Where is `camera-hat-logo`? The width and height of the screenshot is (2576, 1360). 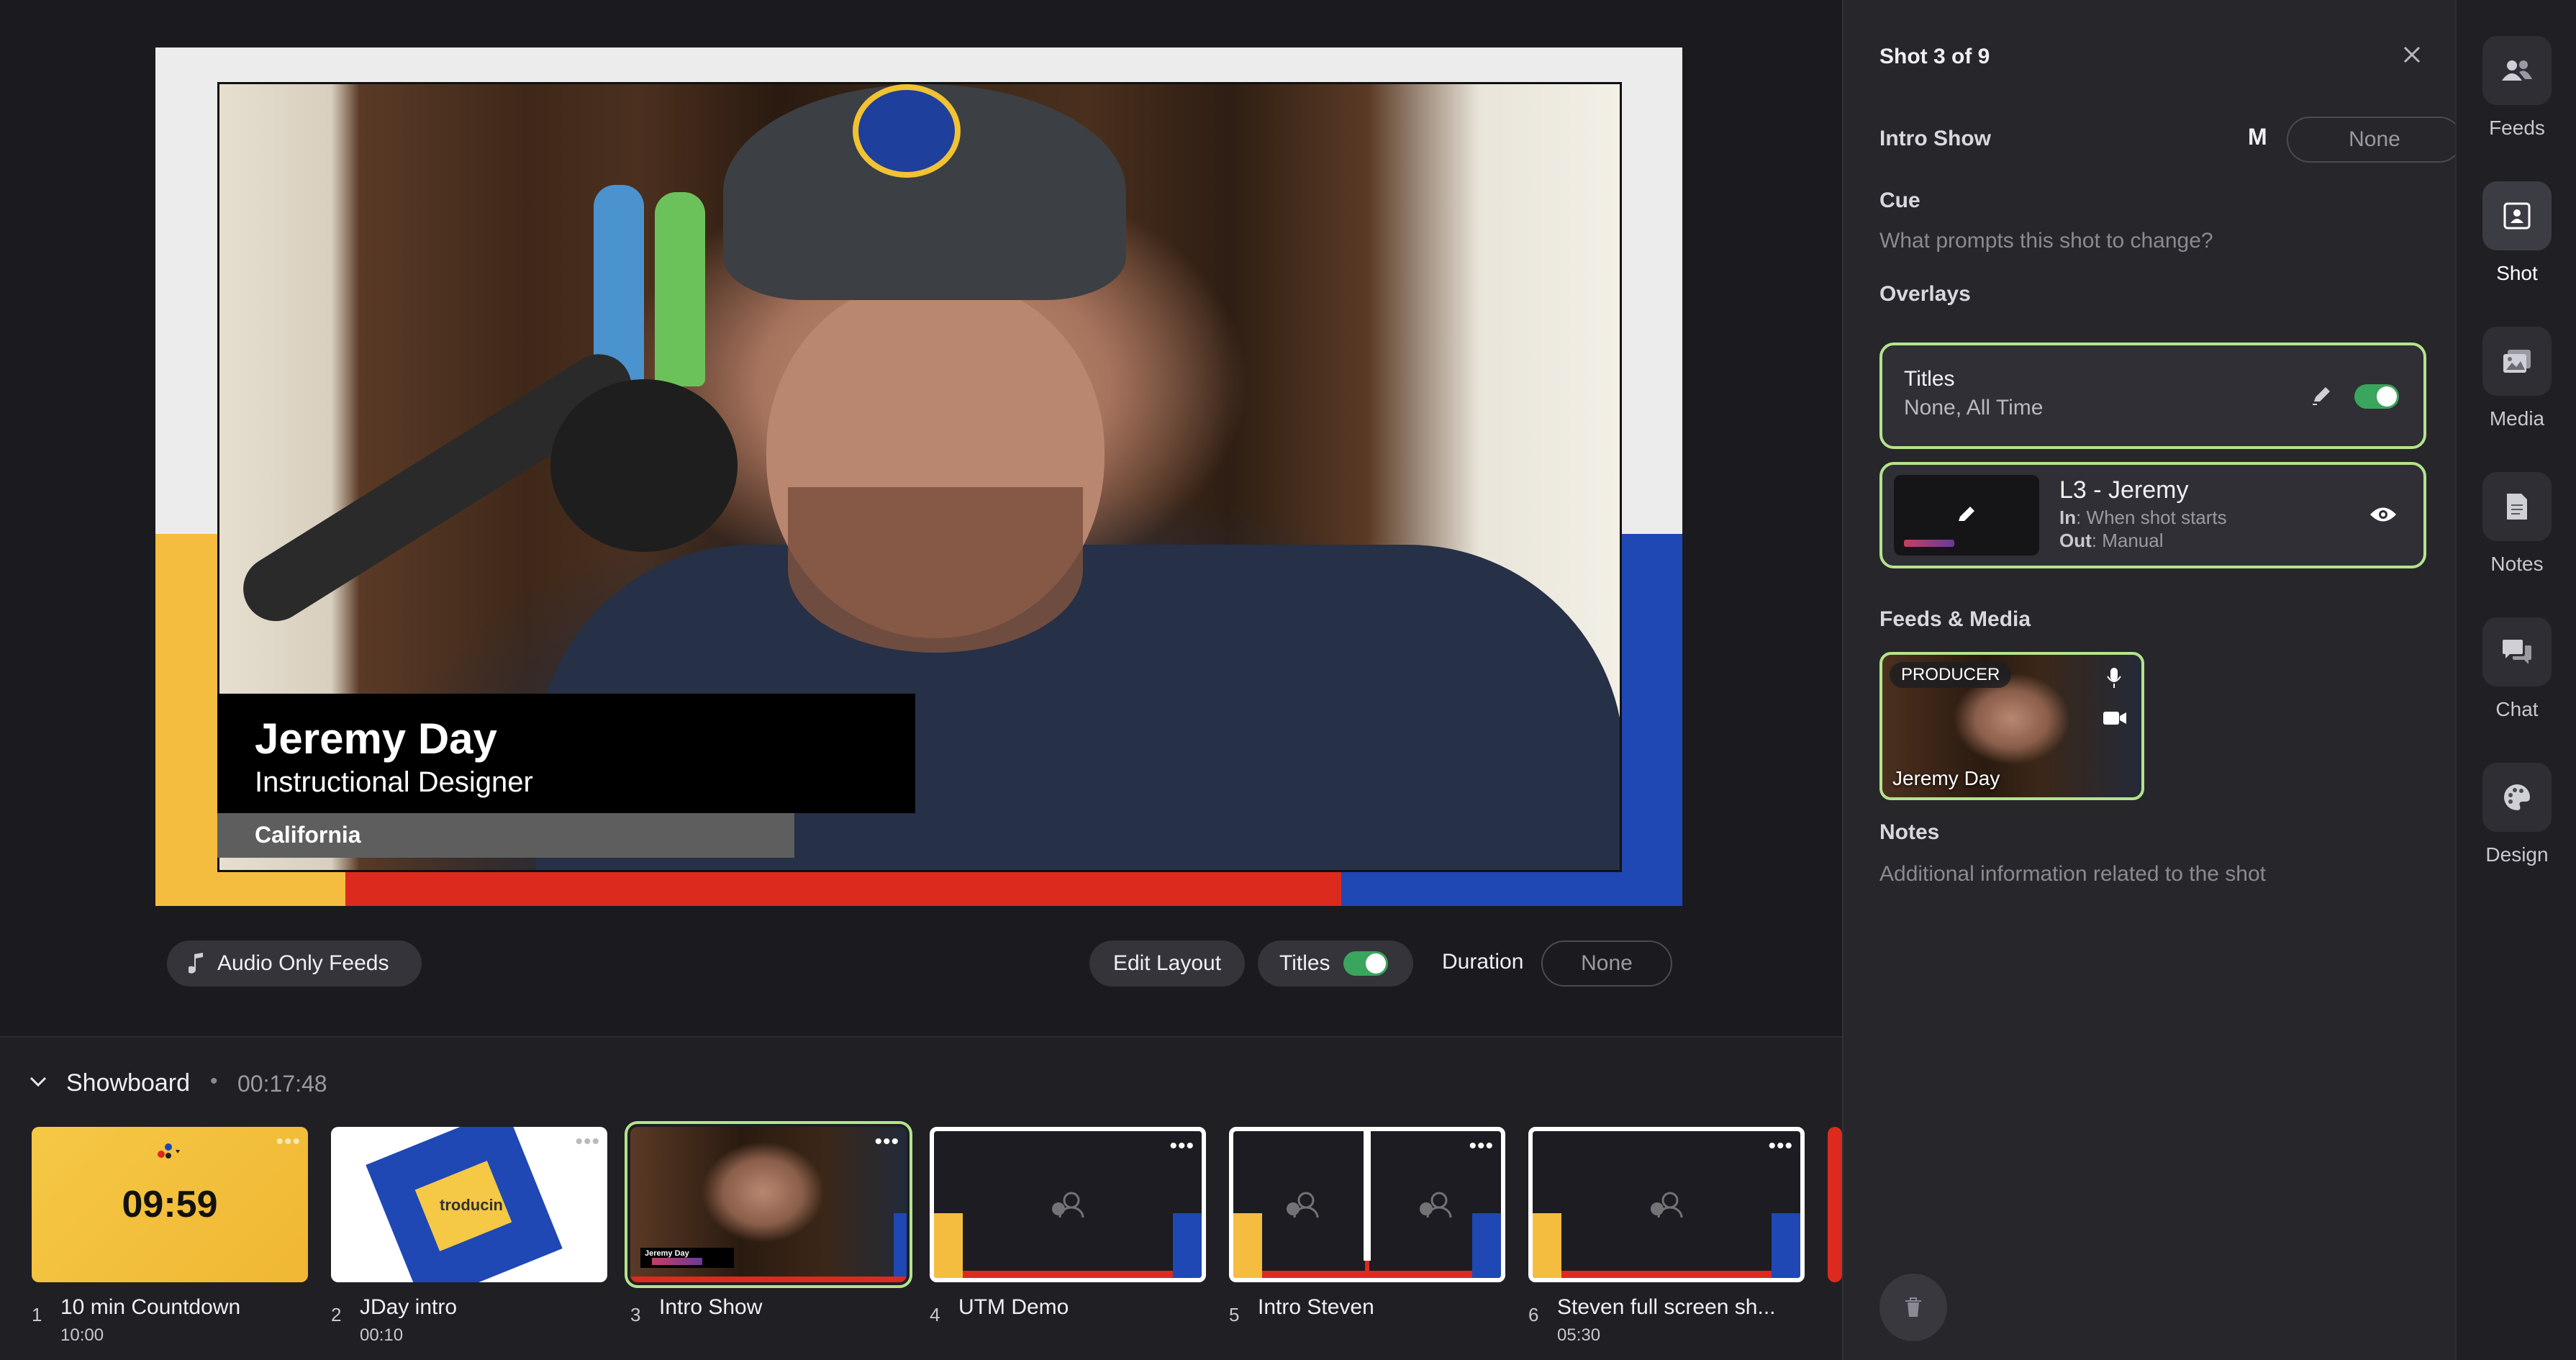 camera-hat-logo is located at coordinates (907, 131).